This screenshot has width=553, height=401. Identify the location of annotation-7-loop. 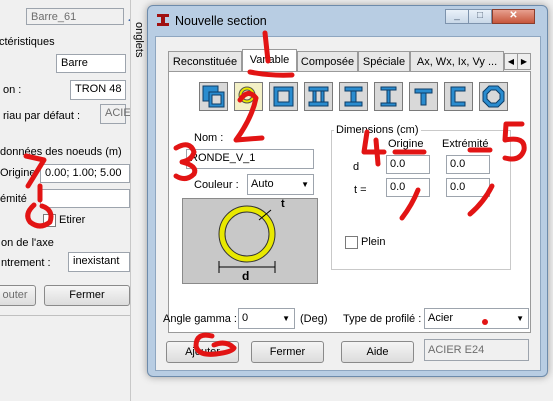
(39, 215).